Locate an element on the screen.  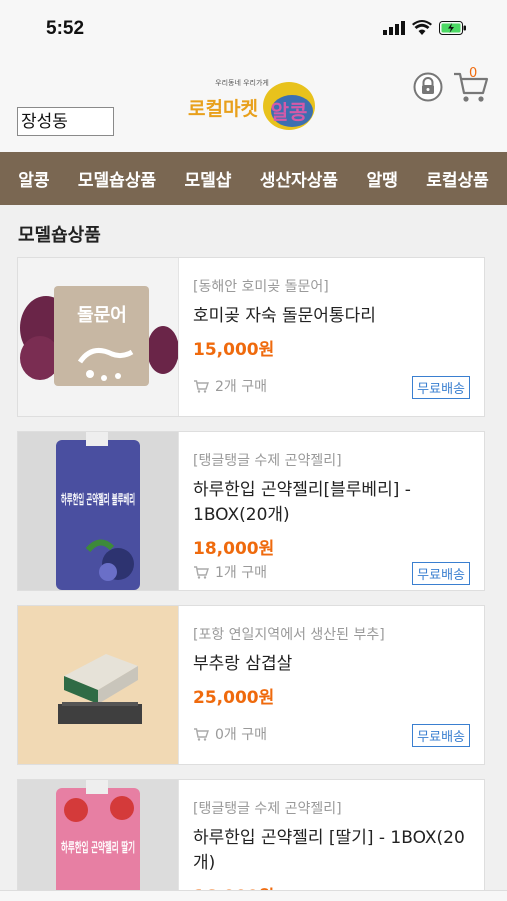
thumb-label: 하루한입 곤약젤리 블루베리 is located at coordinates (98, 500).